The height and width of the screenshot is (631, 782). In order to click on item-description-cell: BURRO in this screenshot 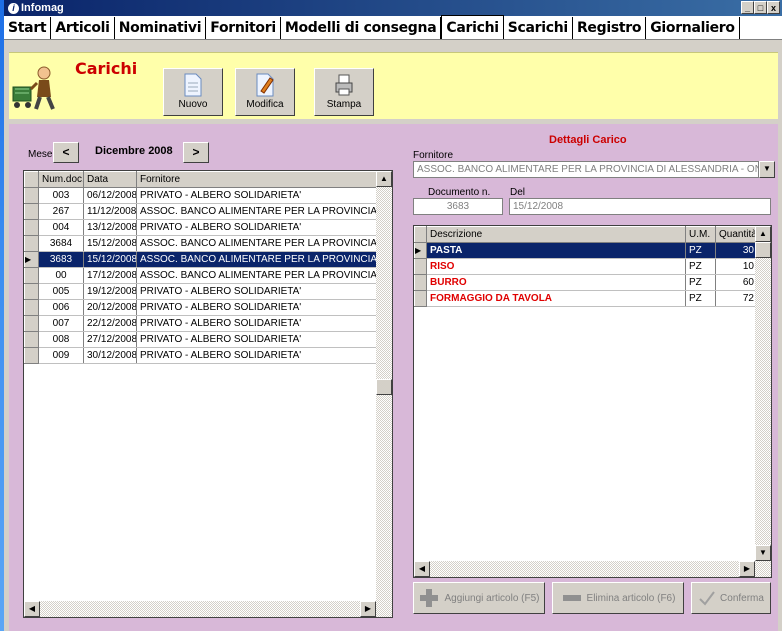, I will do `click(556, 282)`.